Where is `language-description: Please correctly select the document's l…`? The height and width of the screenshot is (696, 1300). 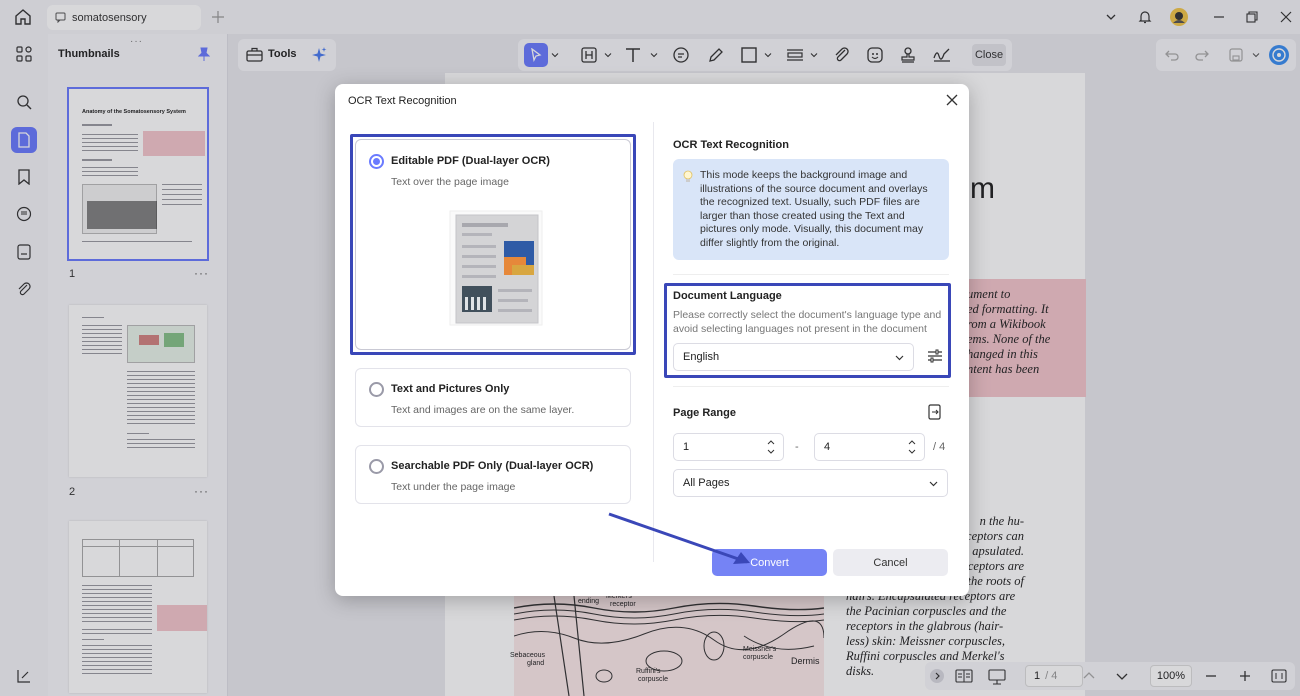
language-description: Please correctly select the document's l… is located at coordinates (807, 322).